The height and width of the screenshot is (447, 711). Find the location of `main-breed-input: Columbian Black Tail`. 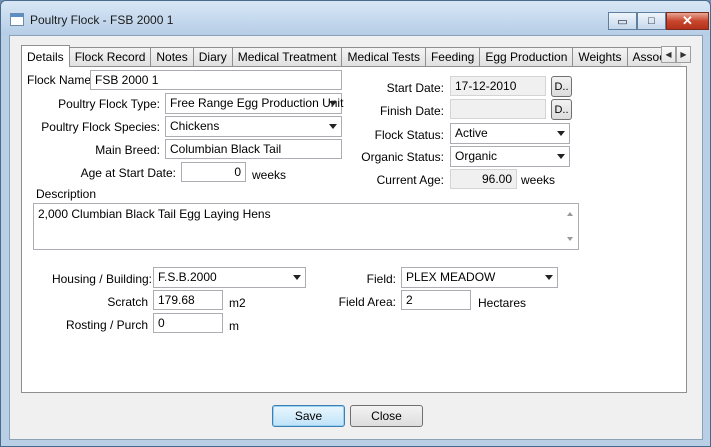

main-breed-input: Columbian Black Tail is located at coordinates (253, 149).